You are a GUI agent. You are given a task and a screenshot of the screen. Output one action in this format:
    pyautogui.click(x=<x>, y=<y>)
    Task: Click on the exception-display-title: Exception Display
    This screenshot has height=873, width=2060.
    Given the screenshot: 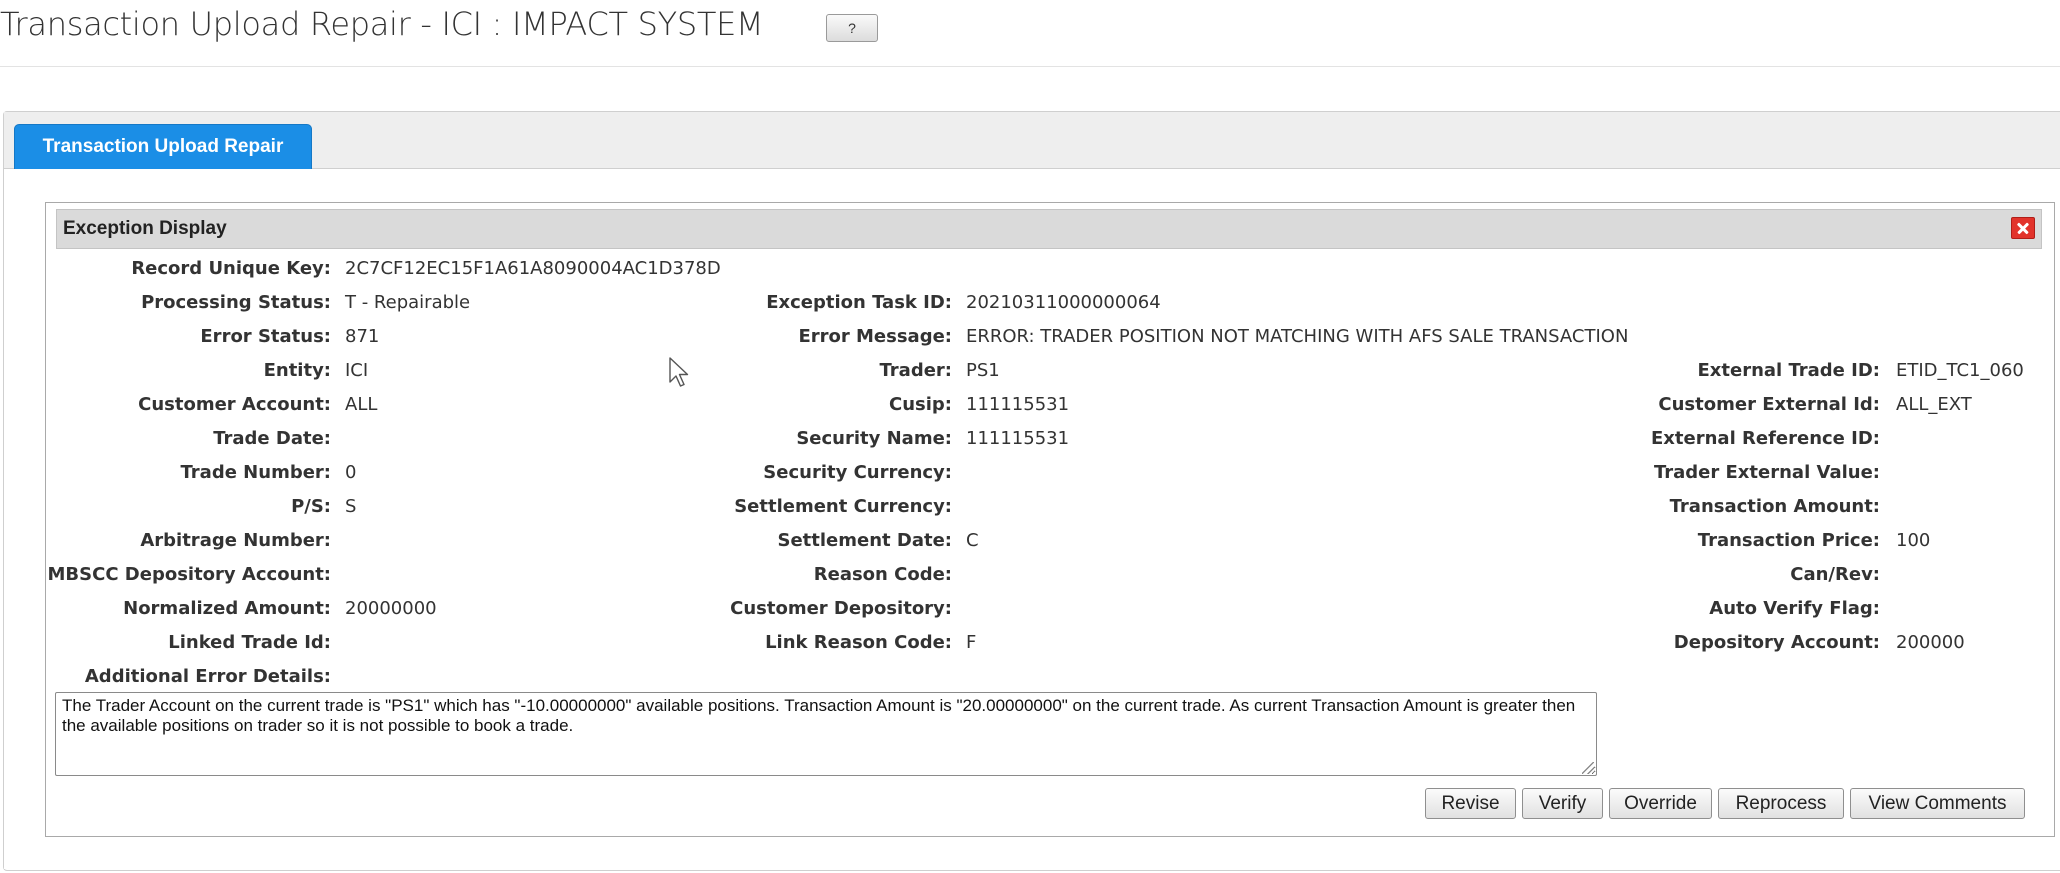 What is the action you would take?
    pyautogui.click(x=145, y=228)
    